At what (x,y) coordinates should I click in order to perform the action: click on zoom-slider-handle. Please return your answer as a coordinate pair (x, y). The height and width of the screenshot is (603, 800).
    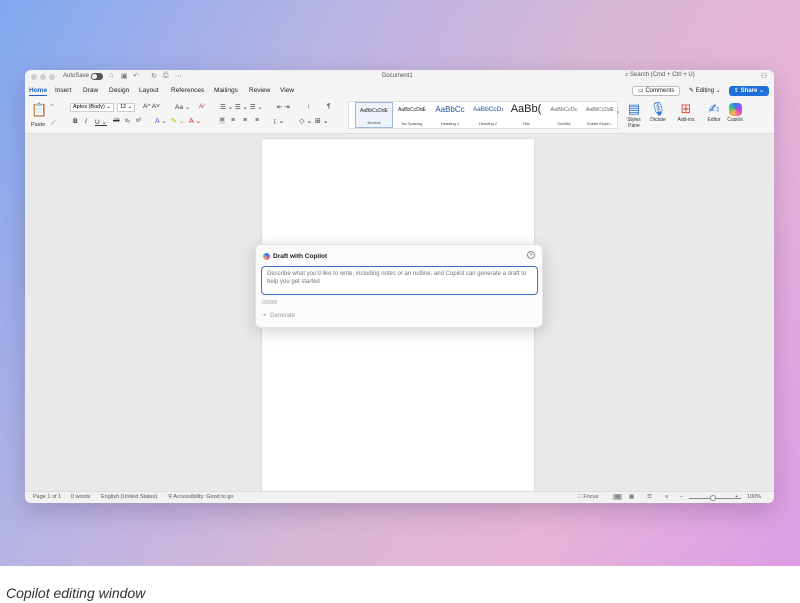
    Looking at the image, I should click on (713, 498).